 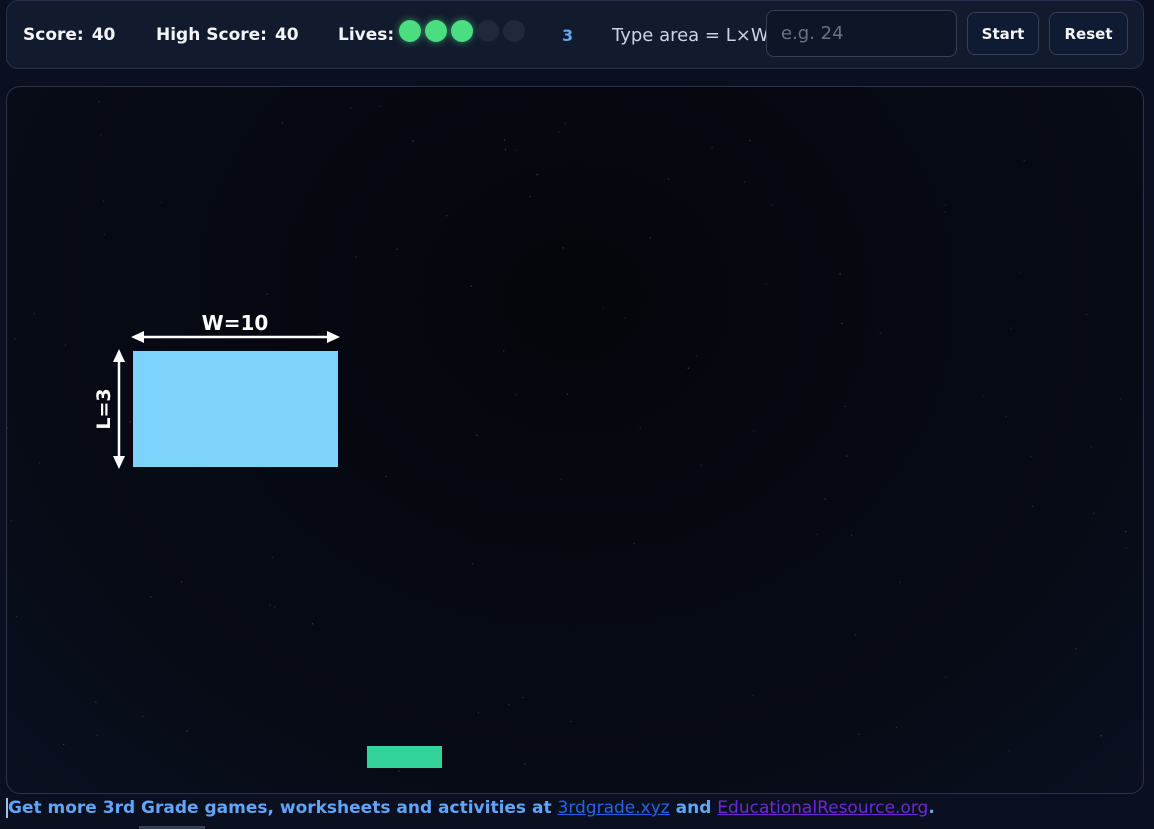 What do you see at coordinates (211, 35) in the screenshot?
I see `high-score-label: High Score:` at bounding box center [211, 35].